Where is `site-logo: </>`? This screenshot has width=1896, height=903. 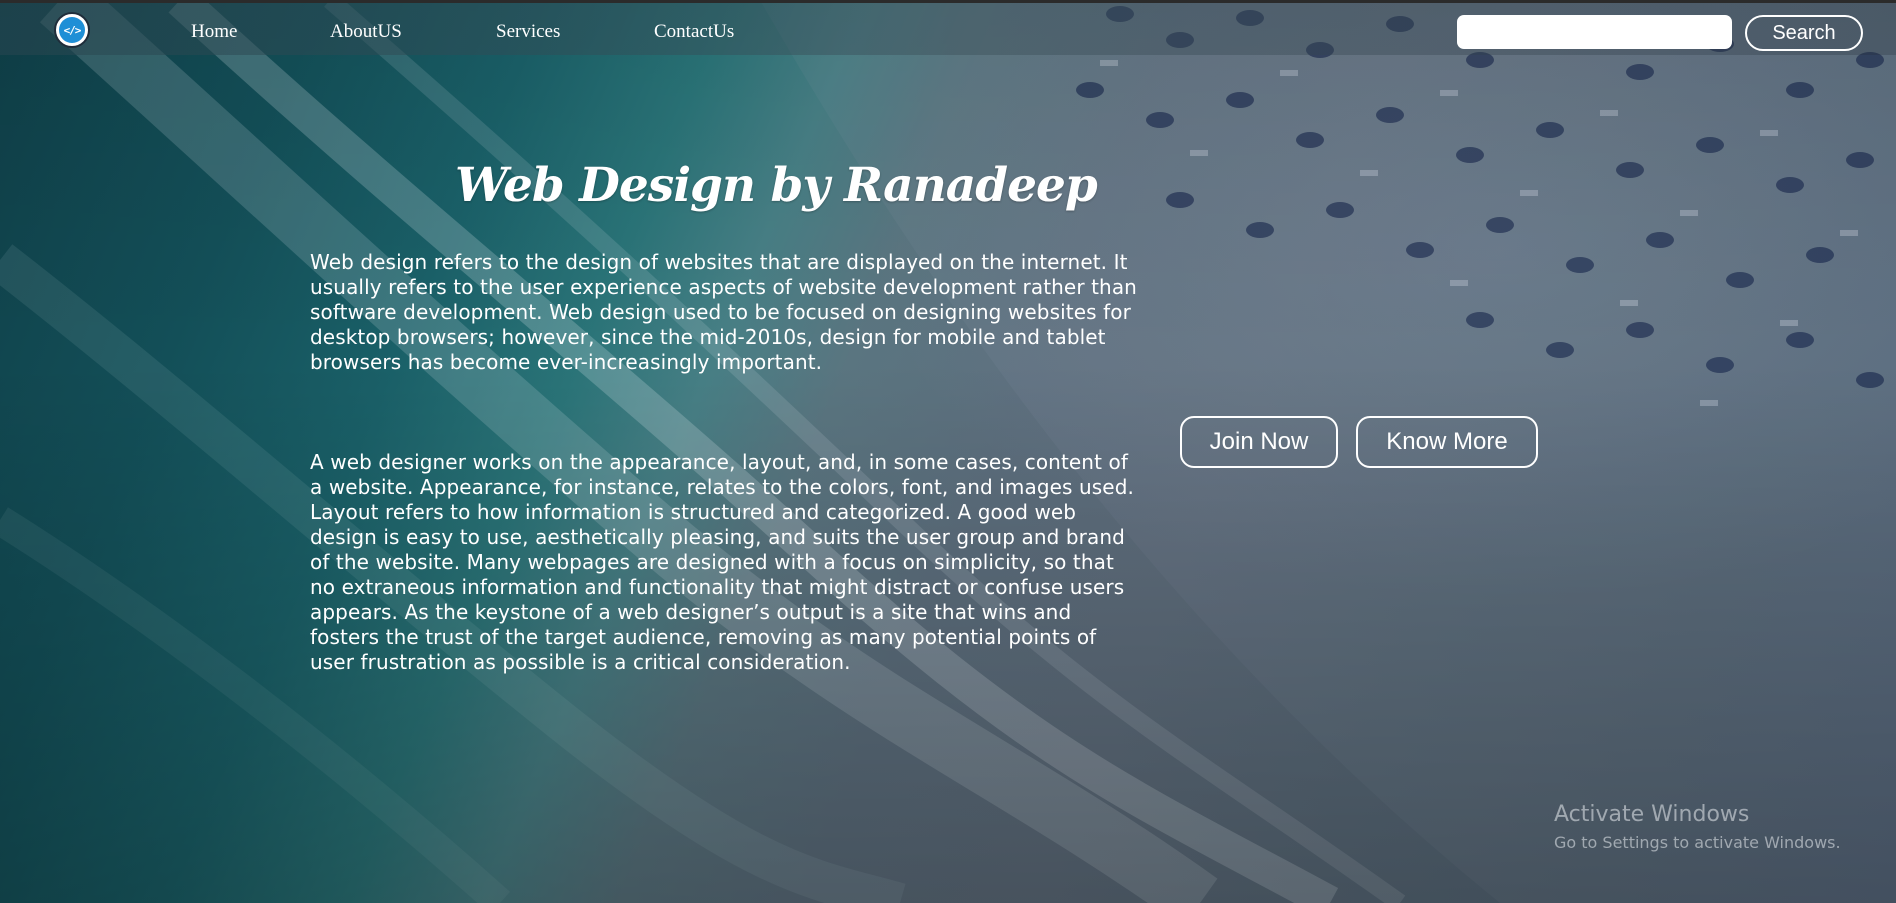 site-logo: </> is located at coordinates (72, 30).